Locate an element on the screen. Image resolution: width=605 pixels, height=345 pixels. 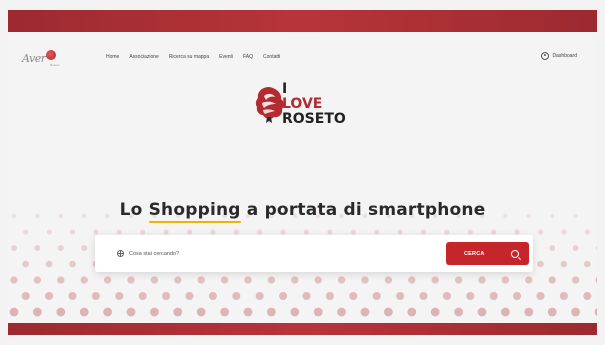
search-bar: CERCA is located at coordinates (314, 253).